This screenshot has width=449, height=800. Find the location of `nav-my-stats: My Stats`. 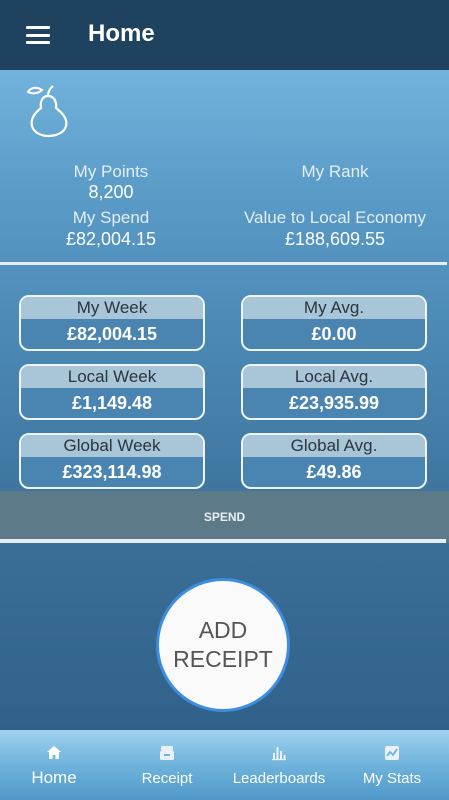

nav-my-stats: My Stats is located at coordinates (392, 765).